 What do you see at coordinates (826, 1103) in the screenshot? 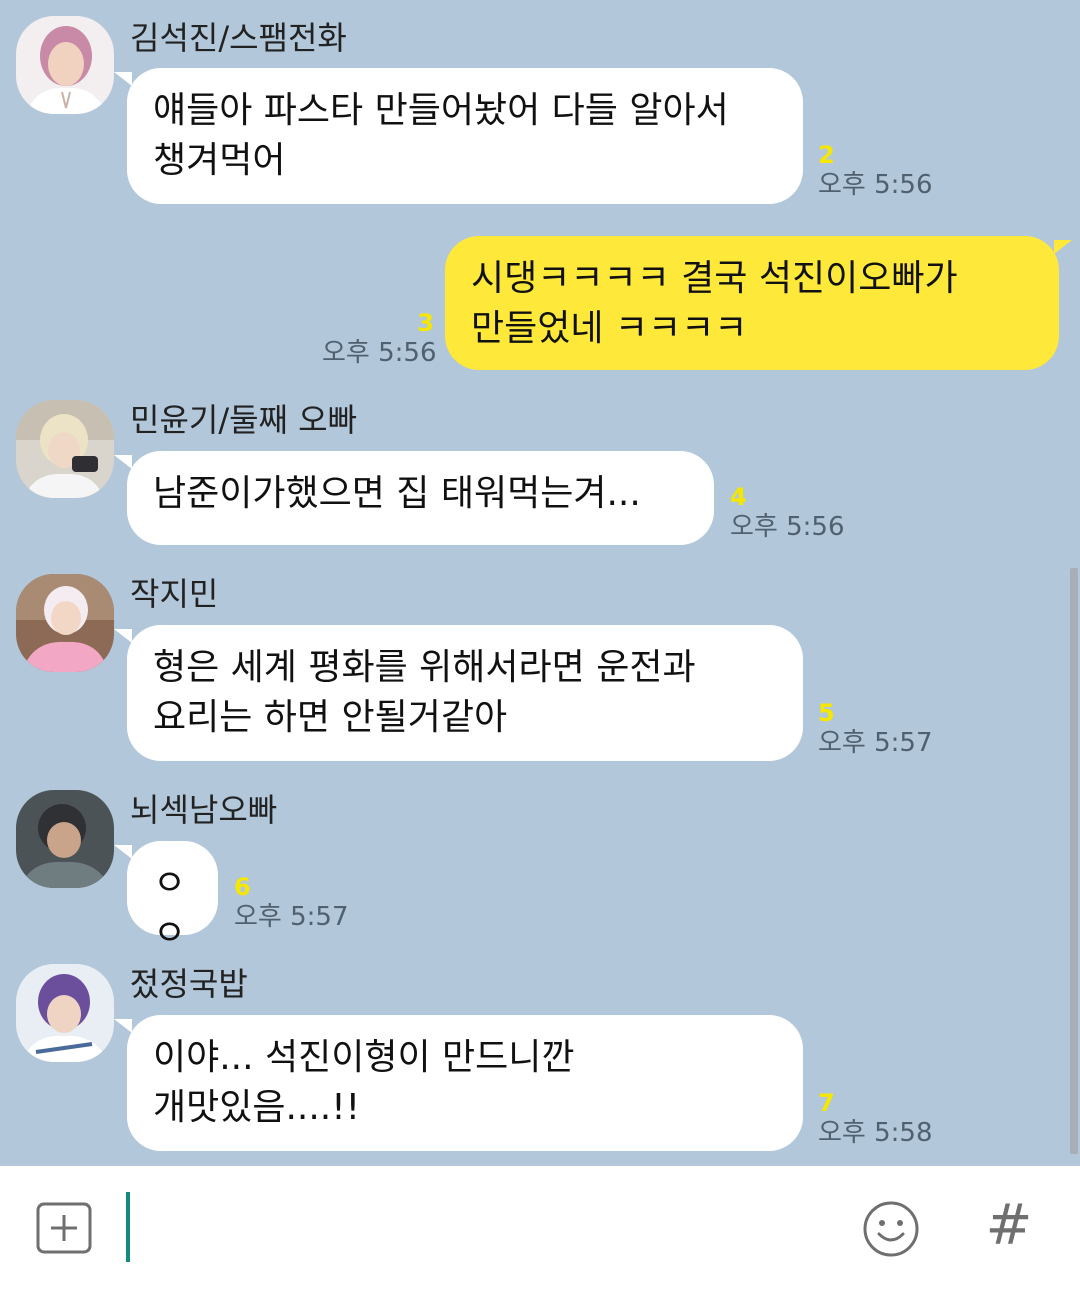
I see `unread-count: 7` at bounding box center [826, 1103].